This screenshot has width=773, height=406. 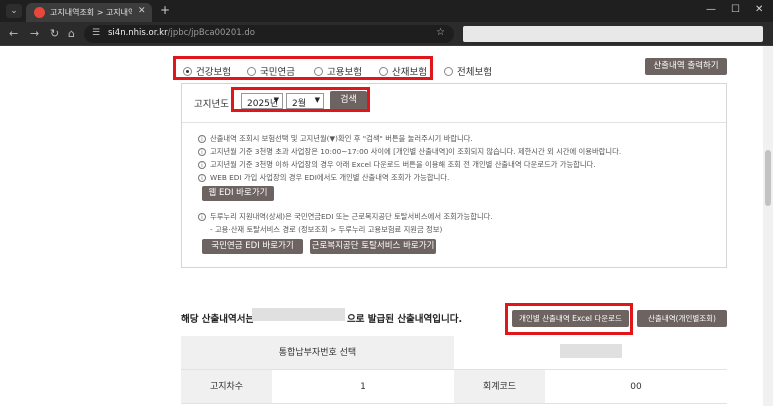 What do you see at coordinates (613, 34) in the screenshot?
I see `masked-toolbar-area` at bounding box center [613, 34].